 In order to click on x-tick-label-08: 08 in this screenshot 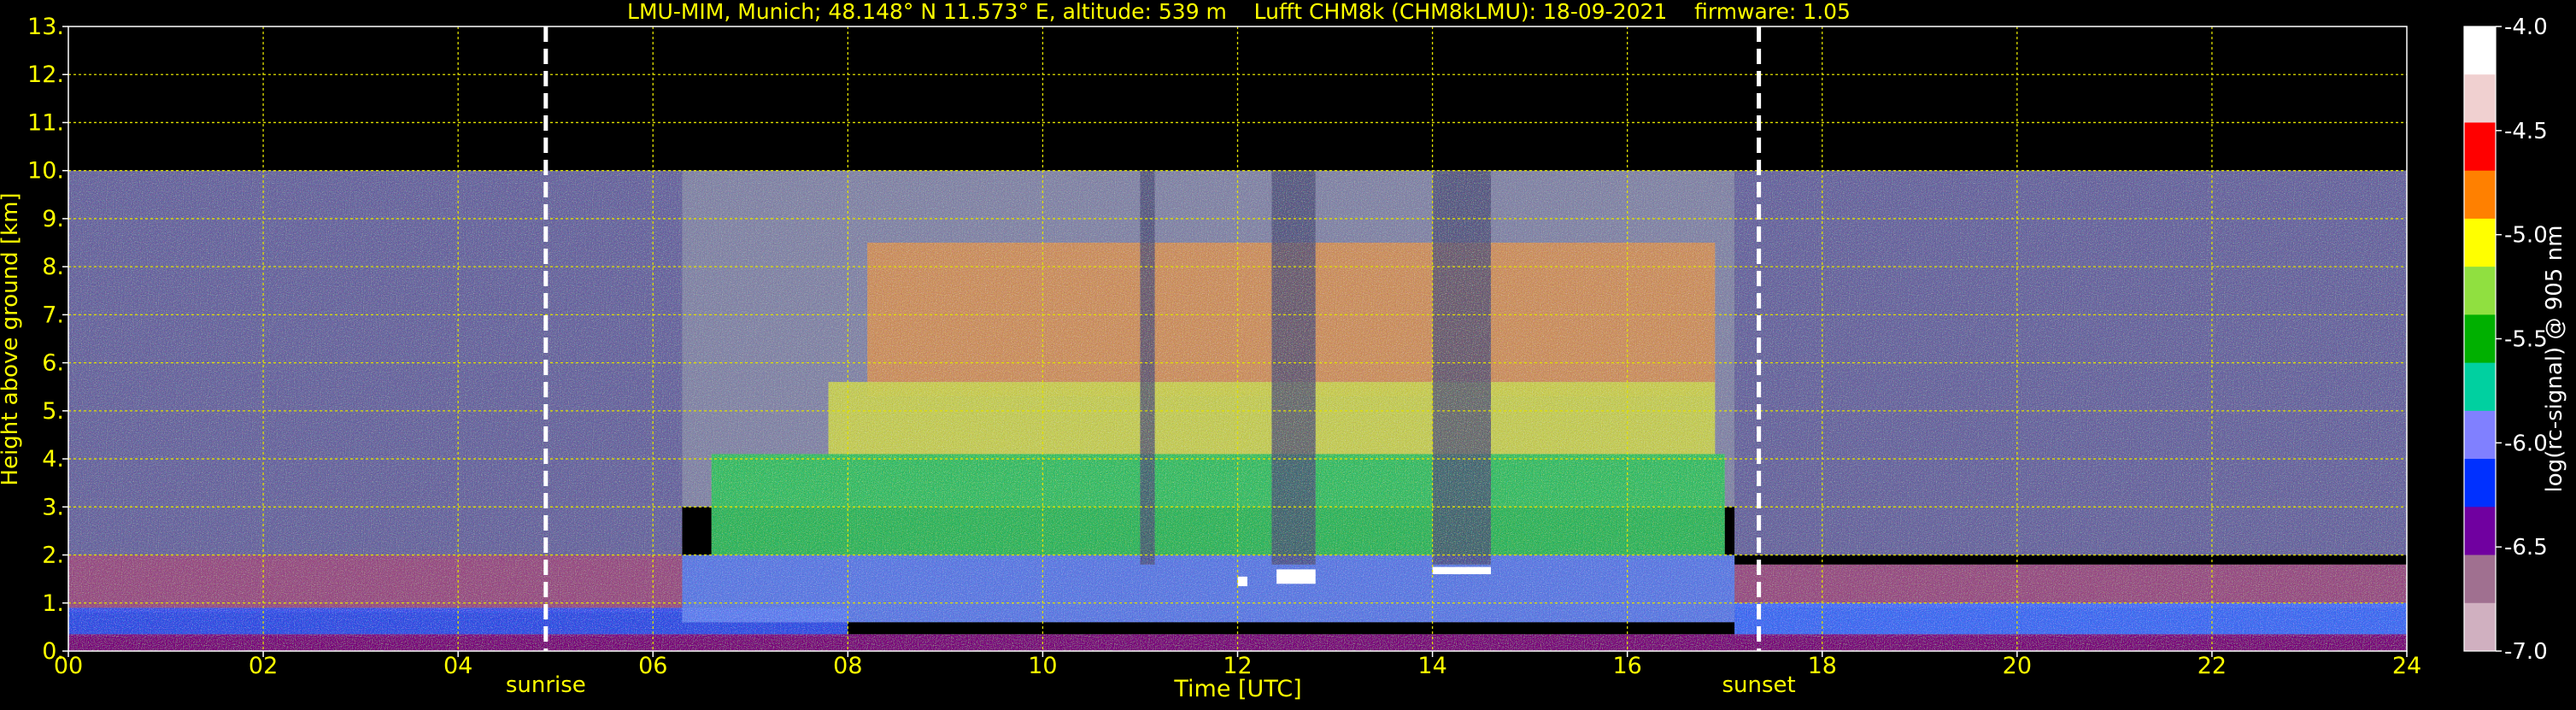, I will do `click(847, 666)`.